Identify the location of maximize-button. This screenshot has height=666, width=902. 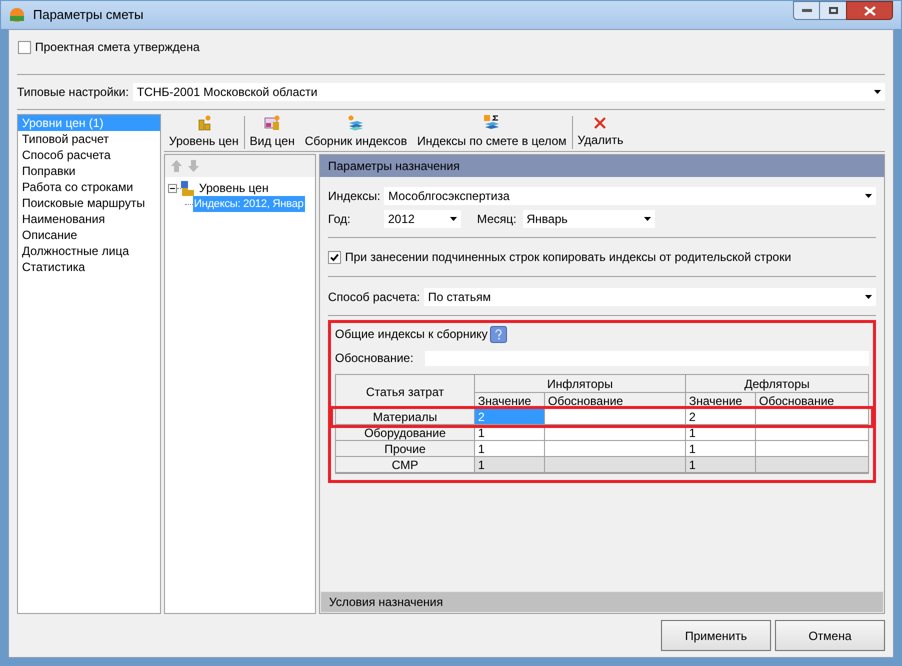
(833, 10).